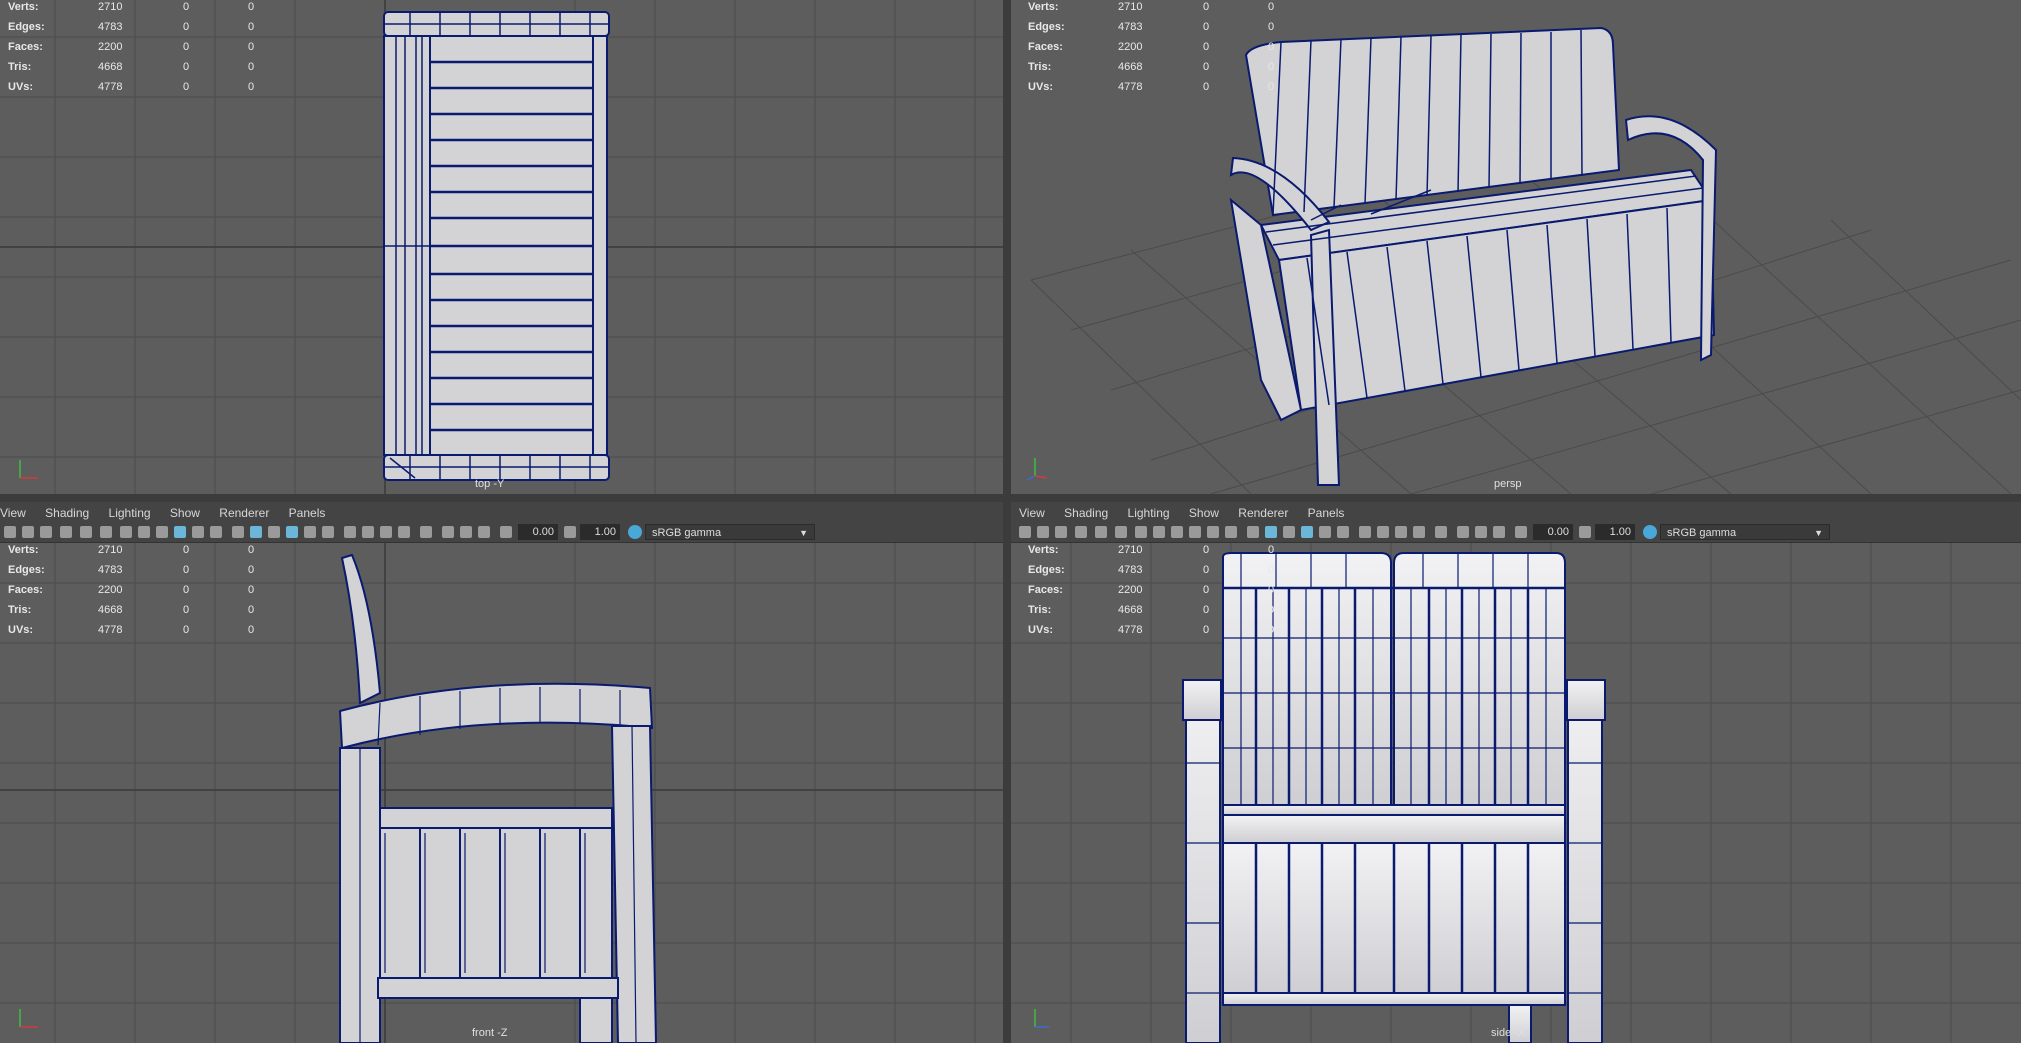 The height and width of the screenshot is (1043, 2021). I want to click on stat-label: Tris:, so click(1040, 610).